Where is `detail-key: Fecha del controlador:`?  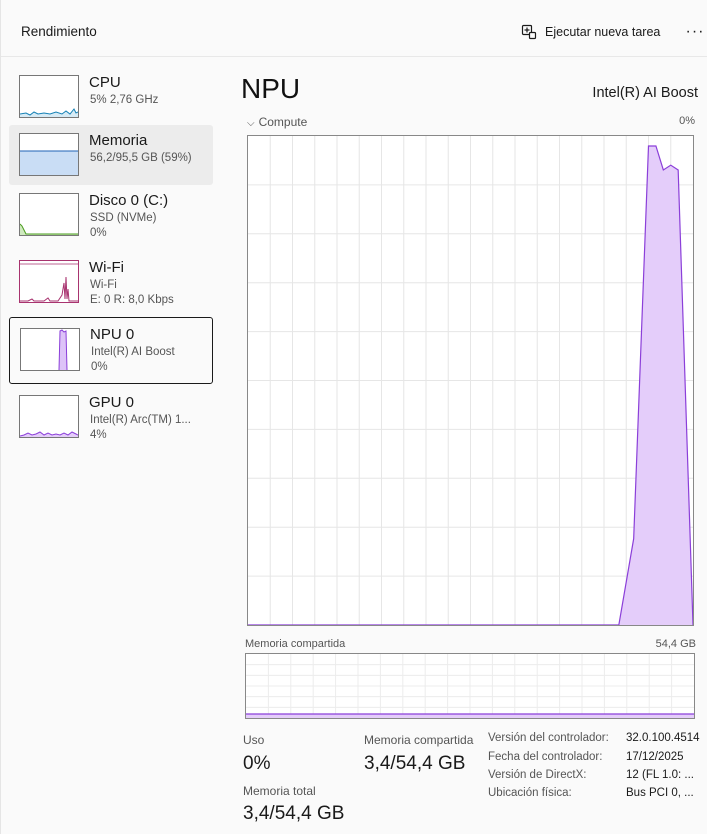 detail-key: Fecha del controlador: is located at coordinates (545, 757).